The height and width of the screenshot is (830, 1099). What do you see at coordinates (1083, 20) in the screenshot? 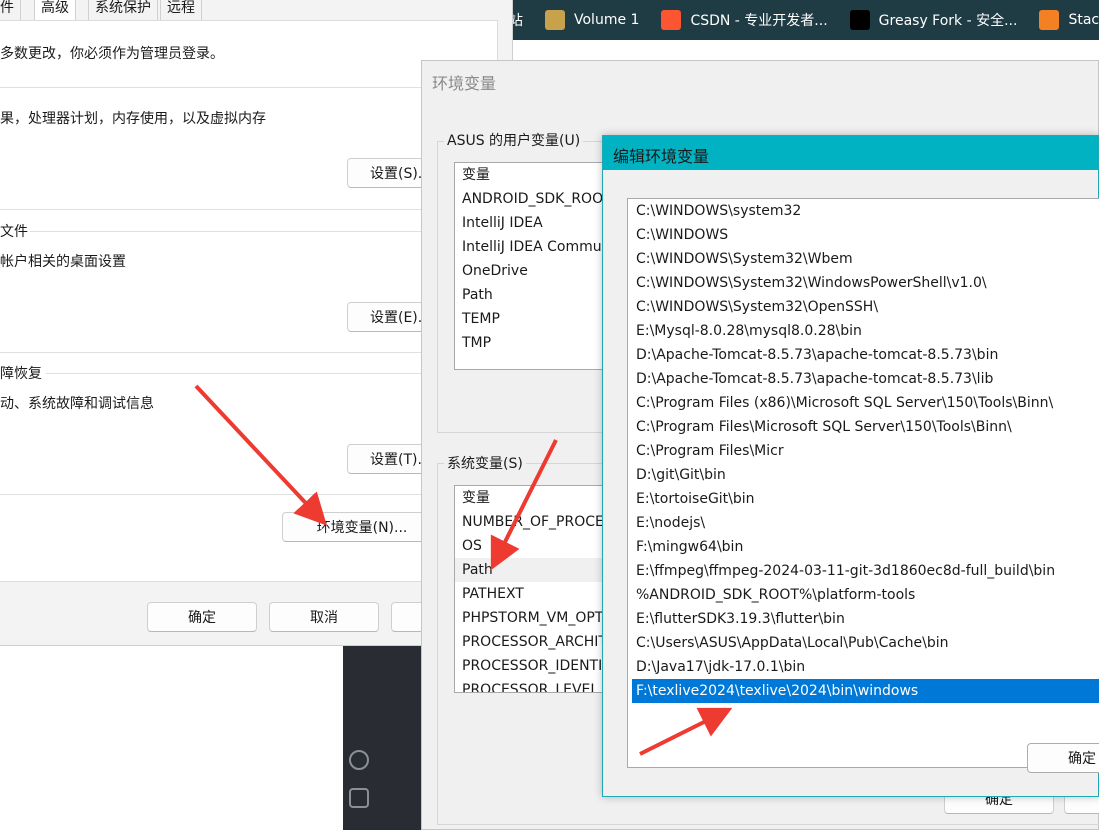
I see `bookmark-label: Stack` at bounding box center [1083, 20].